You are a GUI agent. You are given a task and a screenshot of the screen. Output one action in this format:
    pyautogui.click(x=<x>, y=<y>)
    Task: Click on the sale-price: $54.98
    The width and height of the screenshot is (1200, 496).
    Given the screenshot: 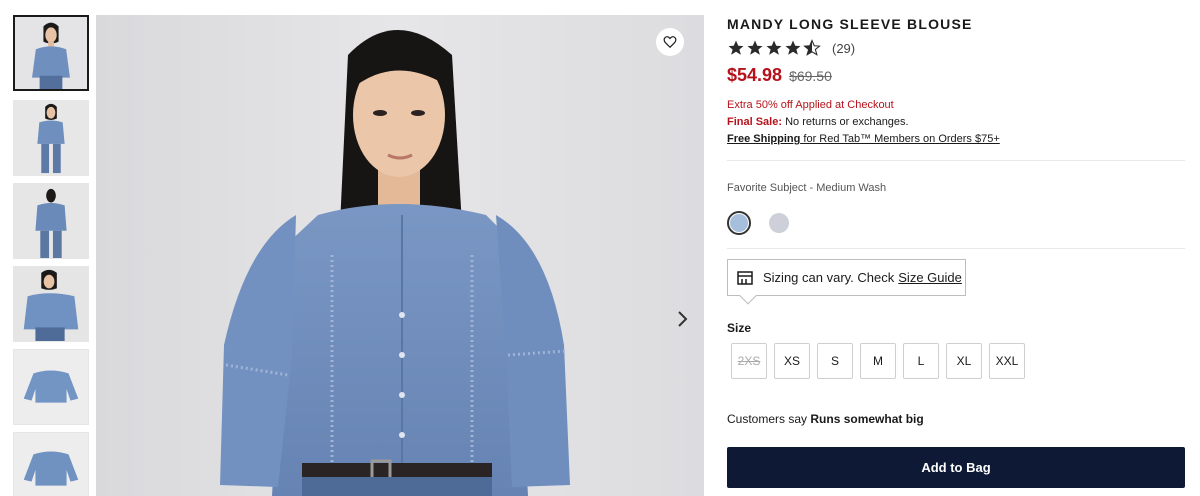 What is the action you would take?
    pyautogui.click(x=755, y=75)
    